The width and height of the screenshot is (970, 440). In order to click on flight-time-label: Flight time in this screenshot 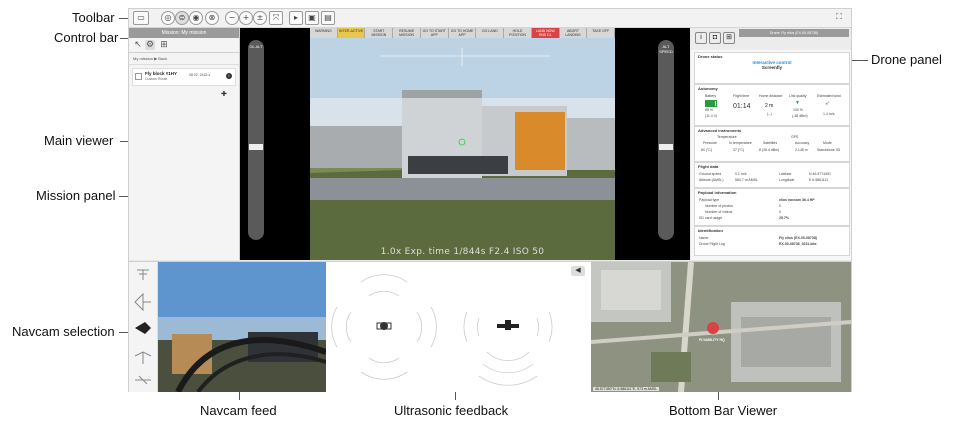, I will do `click(741, 96)`.